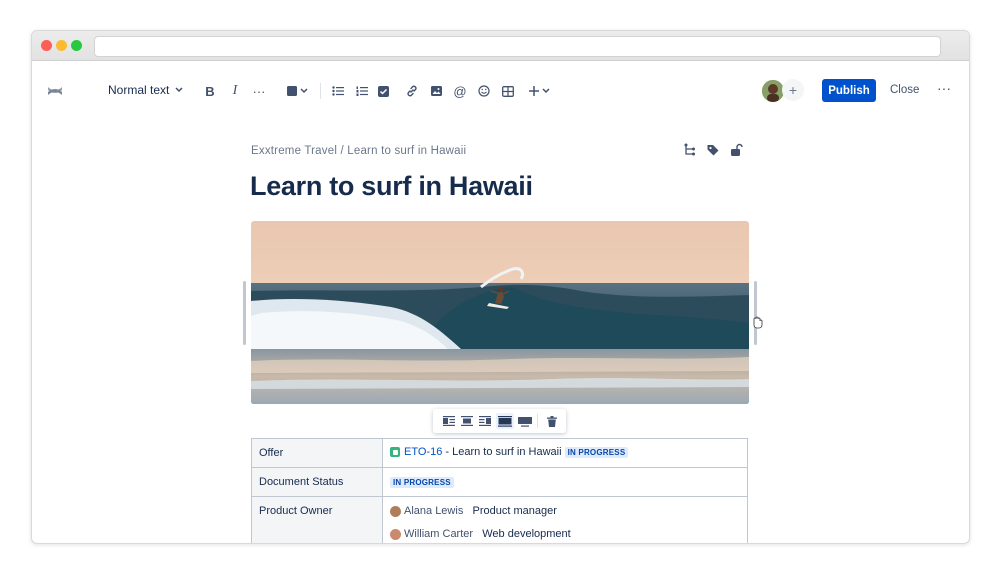  I want to click on unlock-icon, so click(736, 150).